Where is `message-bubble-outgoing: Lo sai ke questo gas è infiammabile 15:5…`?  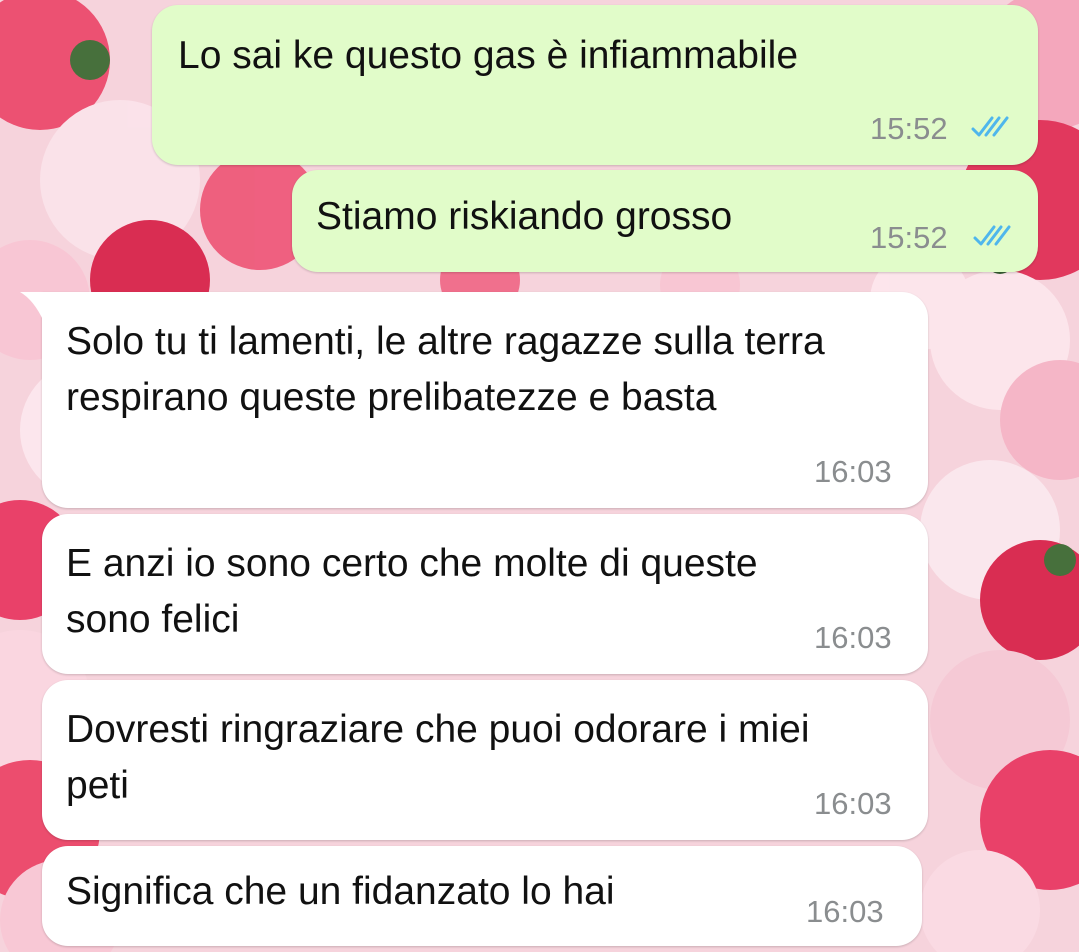 message-bubble-outgoing: Lo sai ke questo gas è infiammabile 15:5… is located at coordinates (595, 85).